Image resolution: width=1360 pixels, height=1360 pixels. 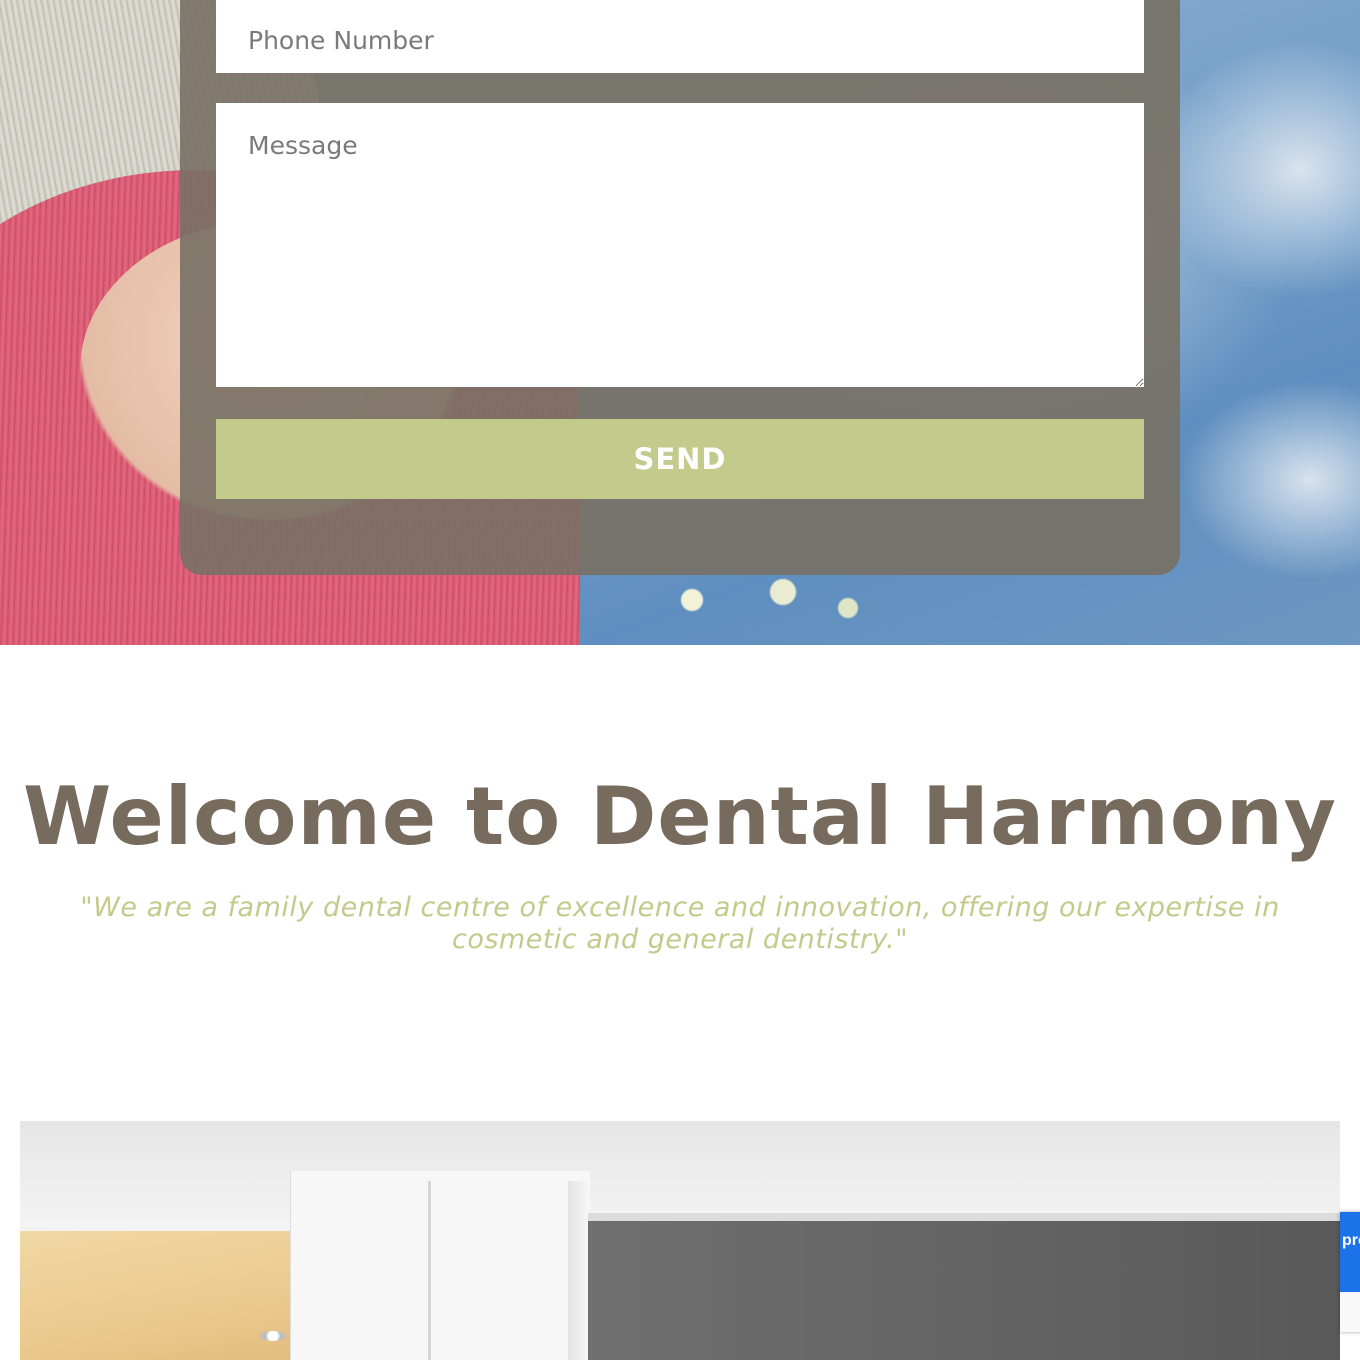 What do you see at coordinates (680, 459) in the screenshot?
I see `send-button: SEND` at bounding box center [680, 459].